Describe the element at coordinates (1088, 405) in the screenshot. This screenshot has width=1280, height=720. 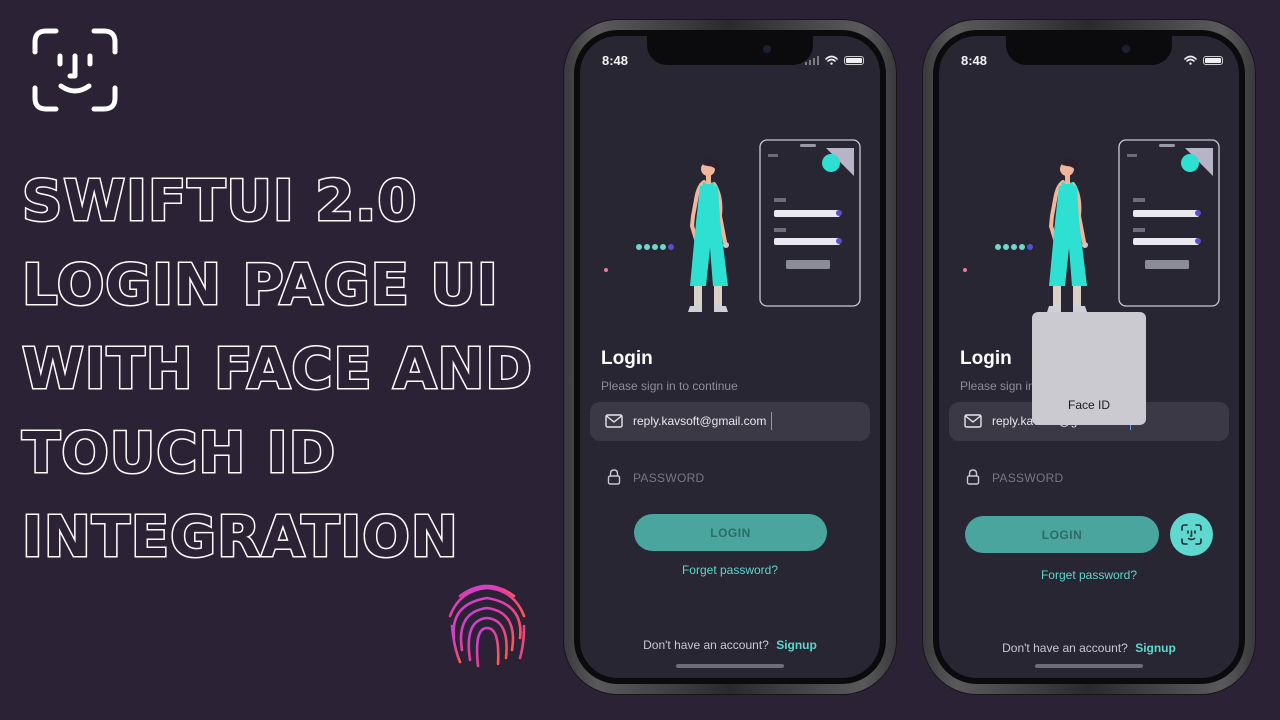
I see `faceid-overlay-label: Face ID` at that location.